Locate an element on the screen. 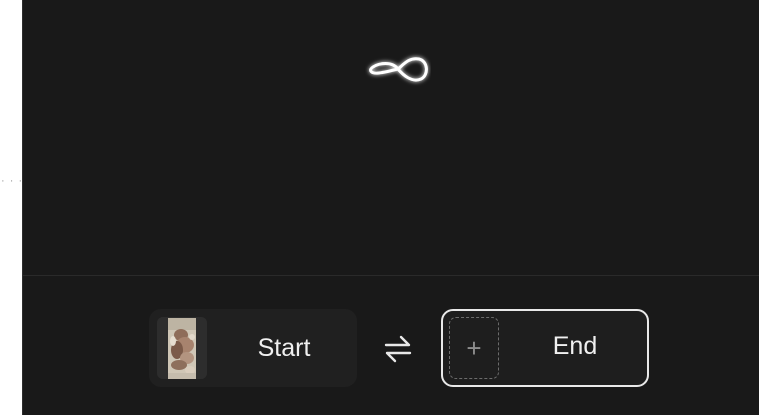 The height and width of the screenshot is (415, 759). swap-arrows-icon is located at coordinates (398, 349).